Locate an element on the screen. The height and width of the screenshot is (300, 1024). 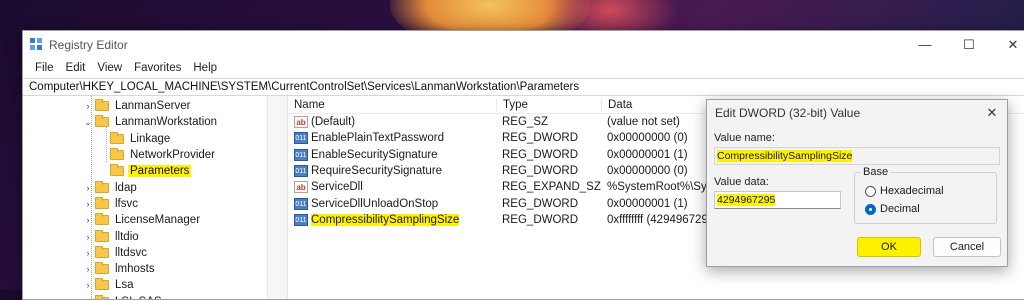
tree-item-label: Linkage is located at coordinates (150, 138).